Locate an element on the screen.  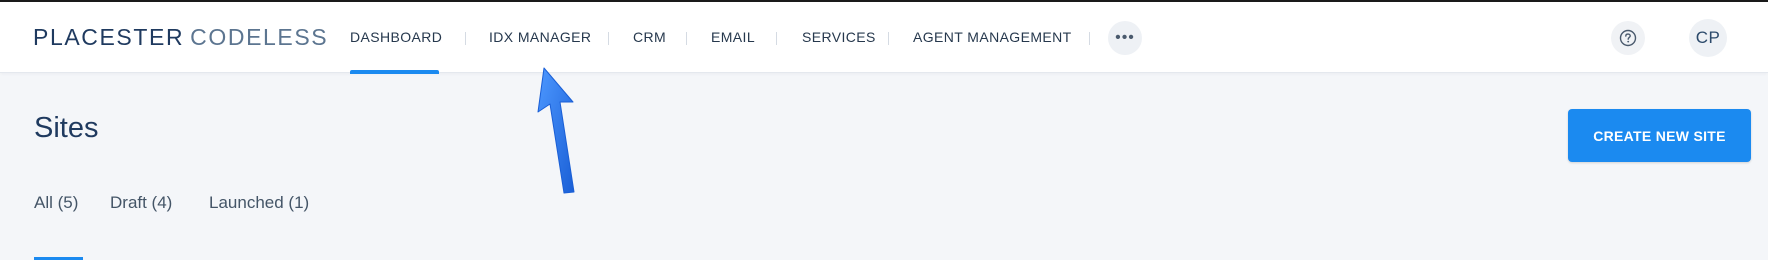
question-circle-icon is located at coordinates (1628, 38).